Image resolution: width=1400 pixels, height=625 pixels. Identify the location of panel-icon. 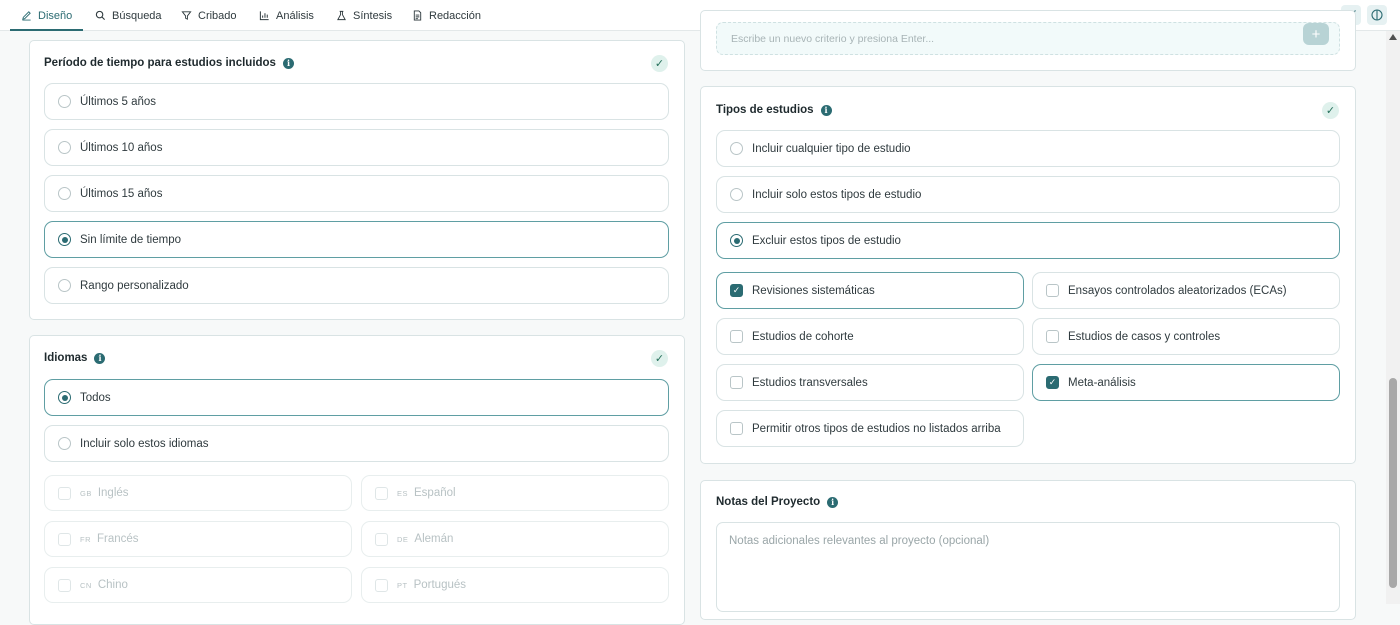
(1377, 15).